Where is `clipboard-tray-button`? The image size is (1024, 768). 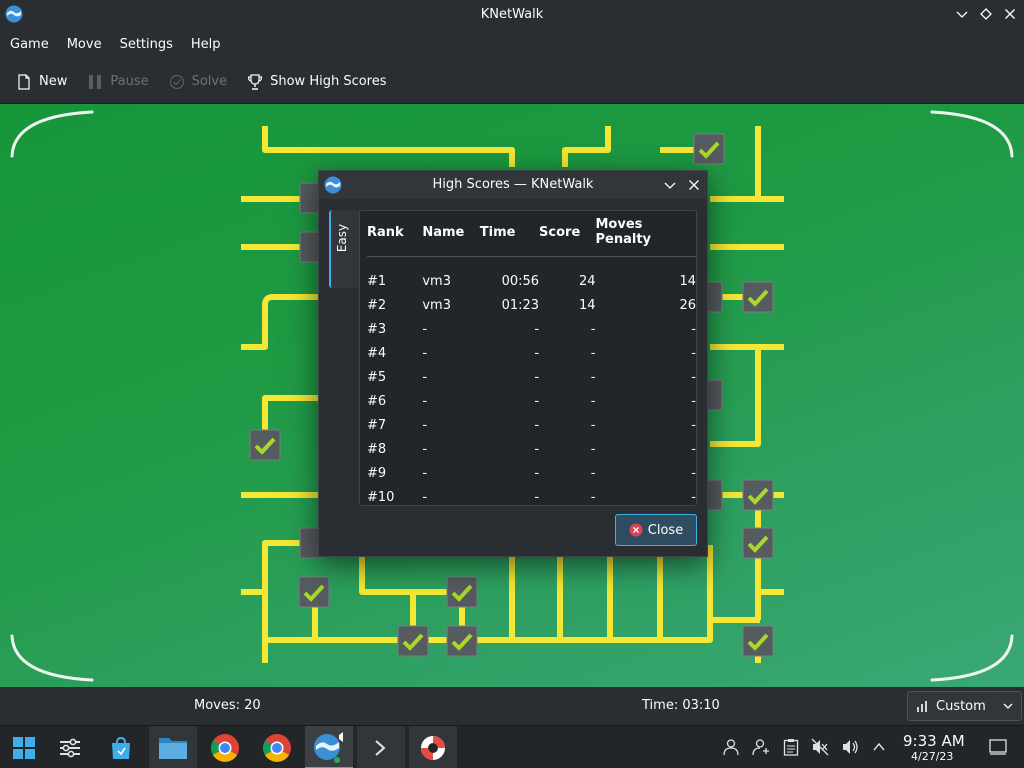 clipboard-tray-button is located at coordinates (791, 747).